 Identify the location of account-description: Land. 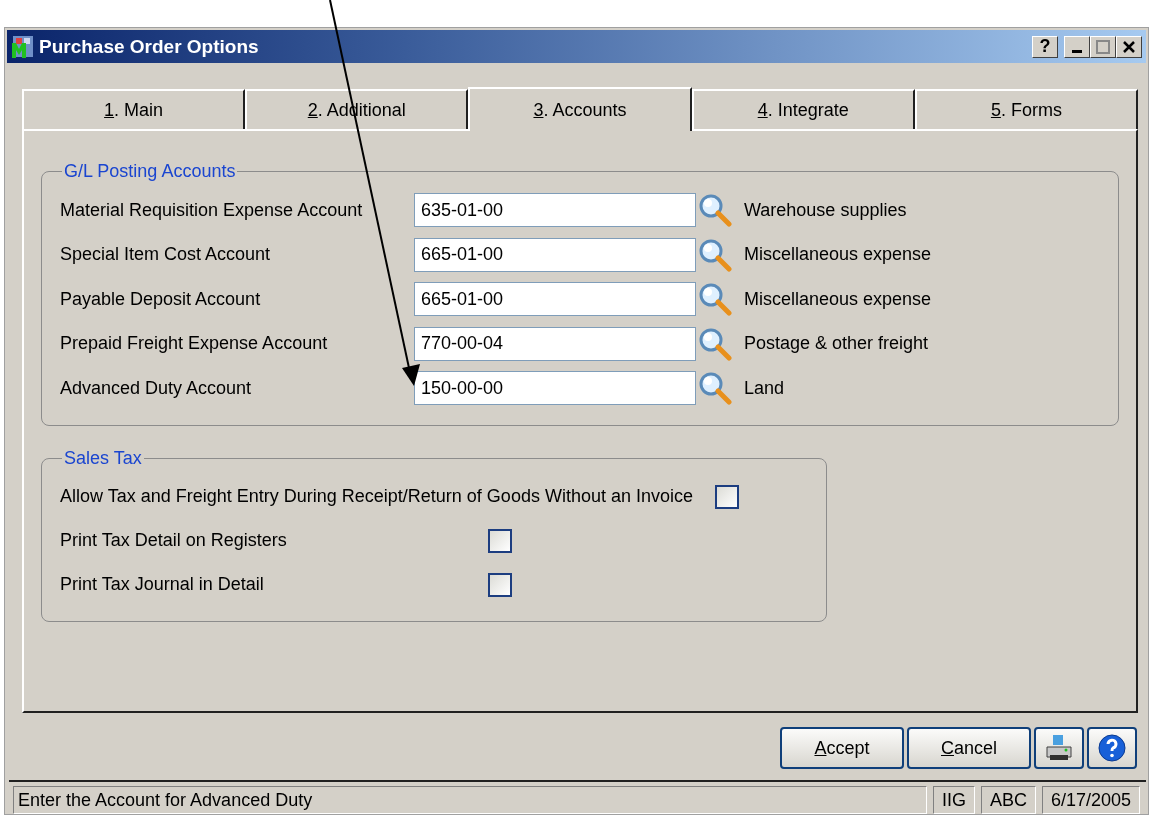
(764, 388).